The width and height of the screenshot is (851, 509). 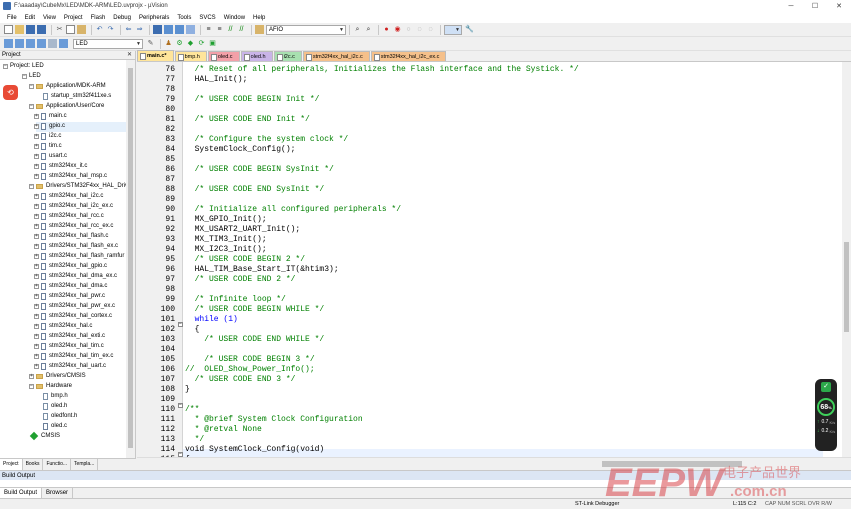 What do you see at coordinates (453, 29) in the screenshot?
I see `window-layout-combo: ▼` at bounding box center [453, 29].